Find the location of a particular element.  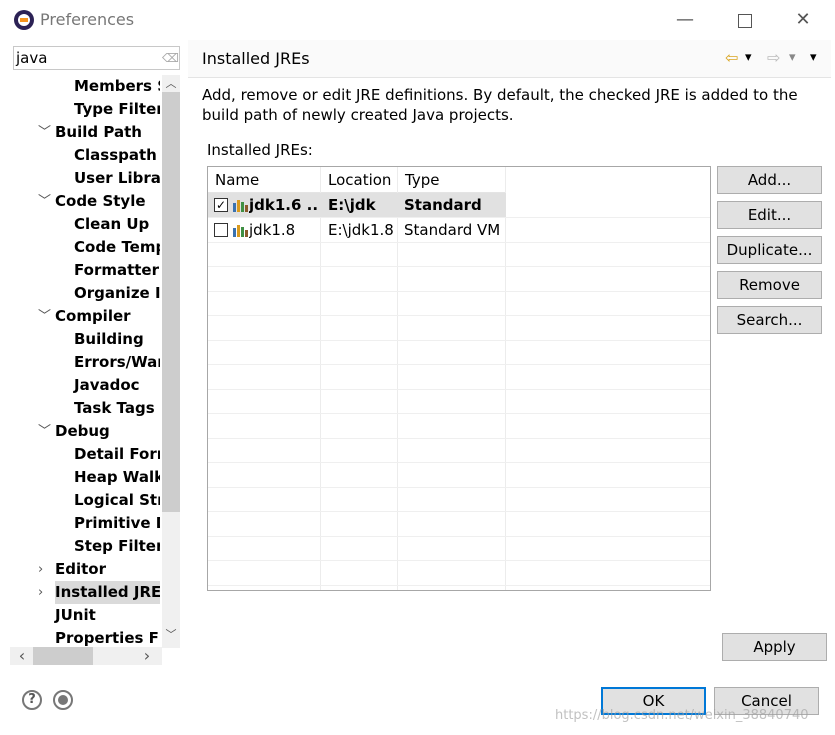

tree-item-label: Members S is located at coordinates (117, 86).